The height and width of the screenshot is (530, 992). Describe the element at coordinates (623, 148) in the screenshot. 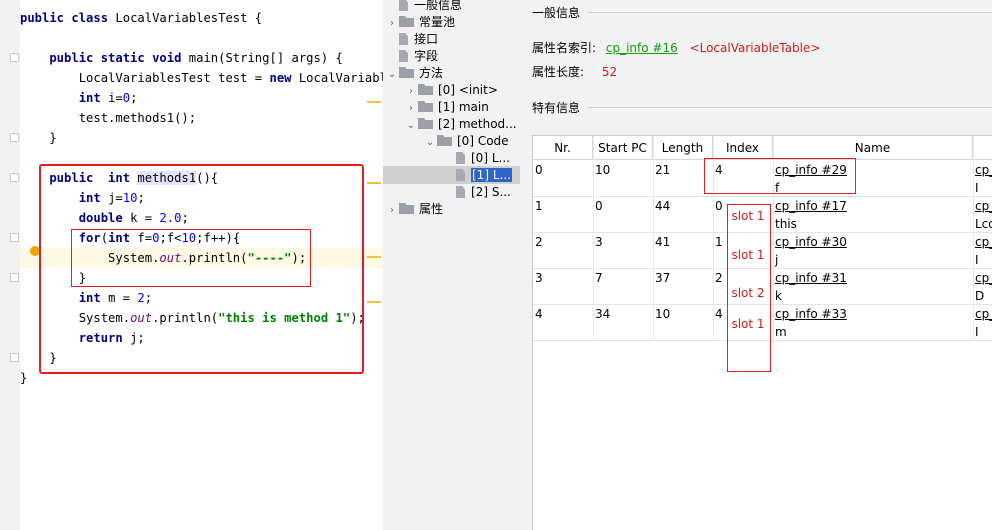

I see `column-header: Start PC` at that location.